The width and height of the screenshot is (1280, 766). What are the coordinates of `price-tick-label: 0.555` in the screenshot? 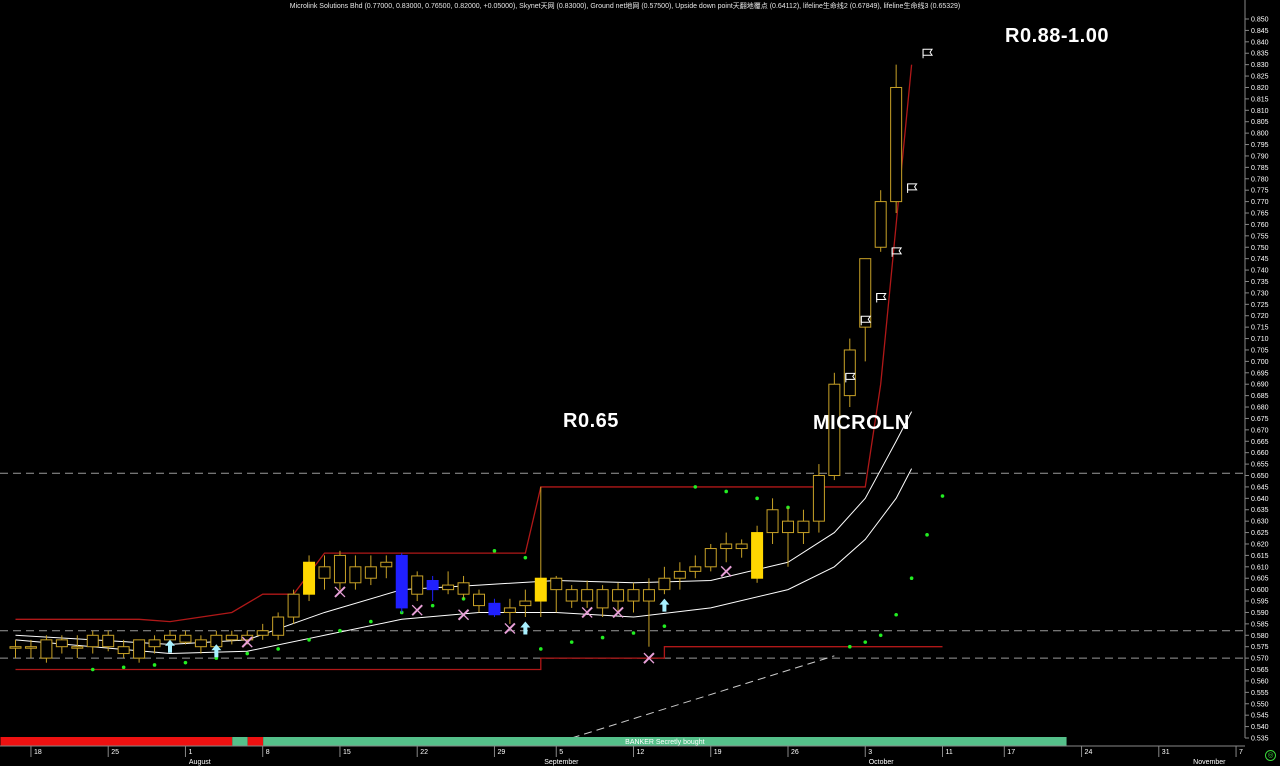 It's located at (1260, 693).